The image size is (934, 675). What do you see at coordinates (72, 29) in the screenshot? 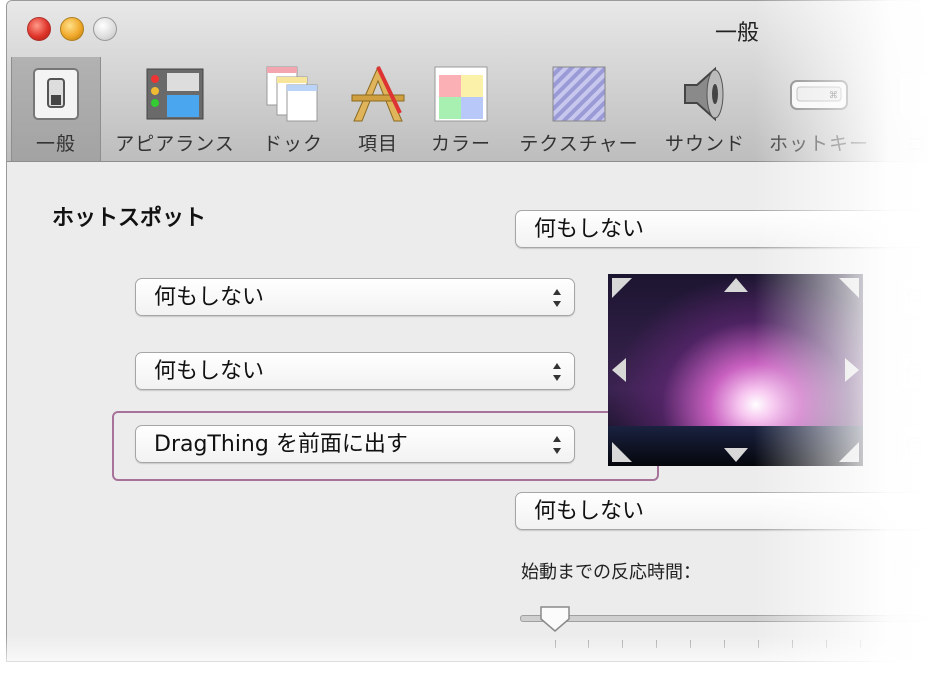
I see `minimize-button` at bounding box center [72, 29].